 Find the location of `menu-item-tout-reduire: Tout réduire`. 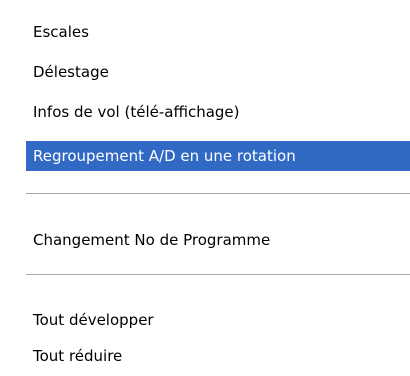

menu-item-tout-reduire: Tout réduire is located at coordinates (218, 356).